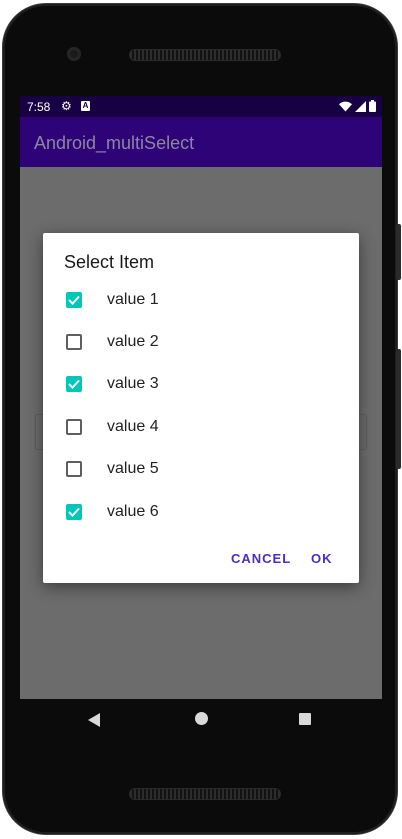  Describe the element at coordinates (201, 343) in the screenshot. I see `option-value-2: value 2` at that location.